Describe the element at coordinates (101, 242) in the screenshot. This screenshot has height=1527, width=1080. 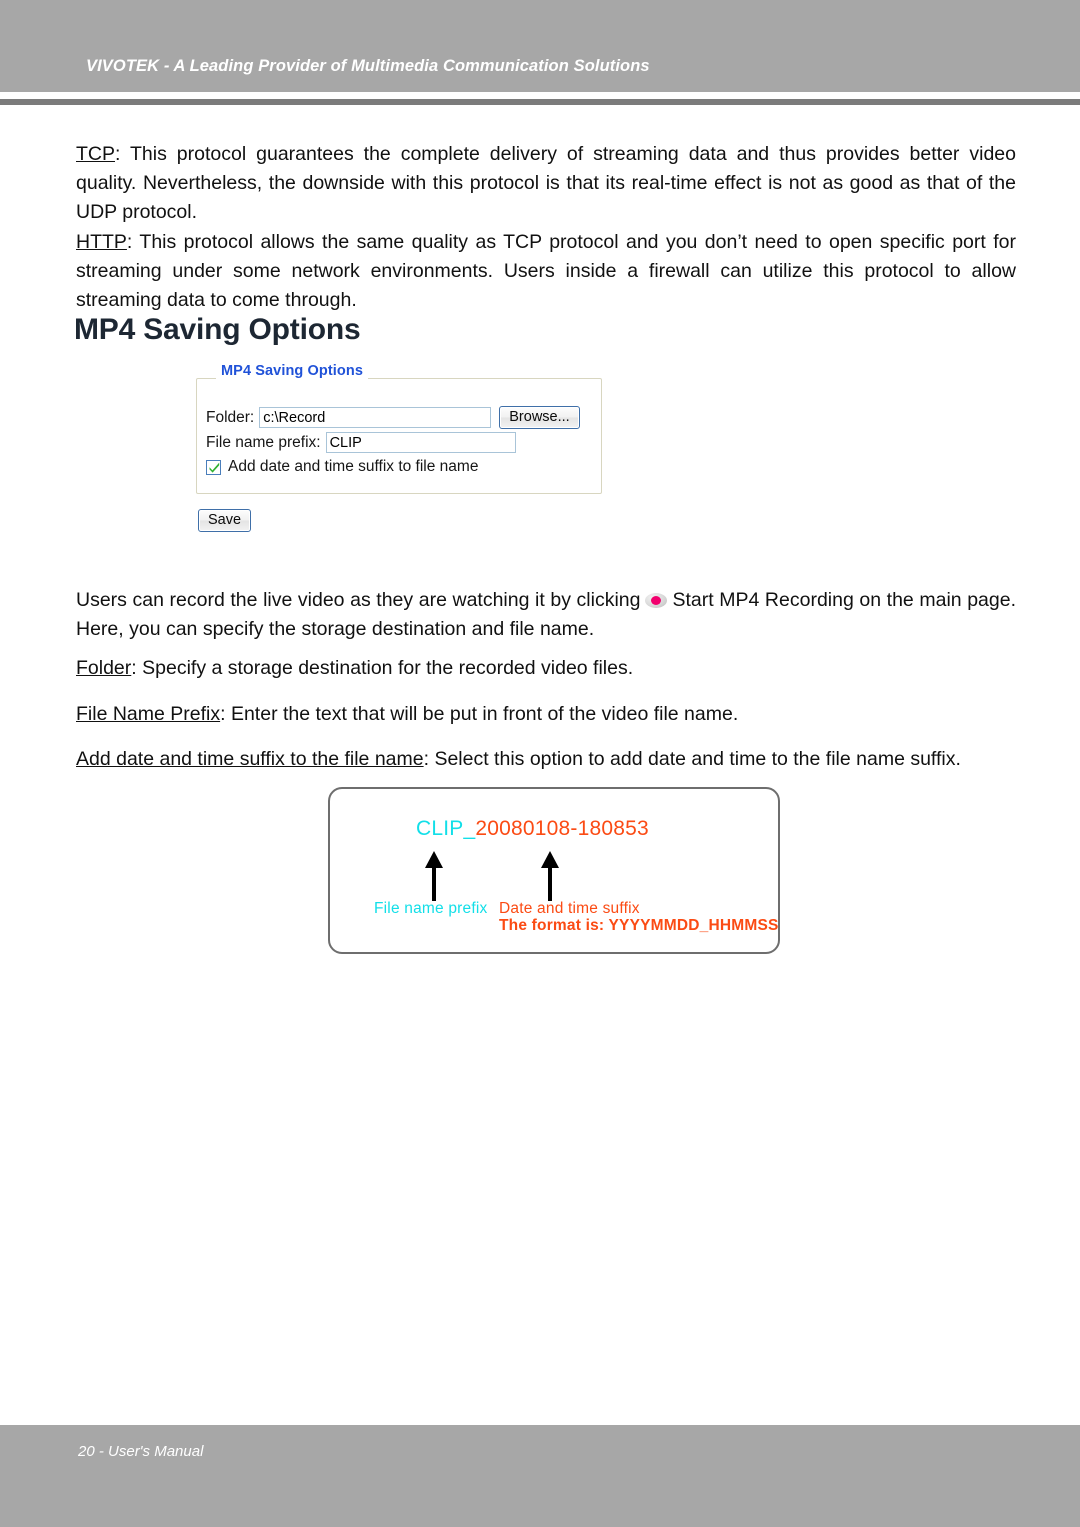
I see `term-http: HTTP` at that location.